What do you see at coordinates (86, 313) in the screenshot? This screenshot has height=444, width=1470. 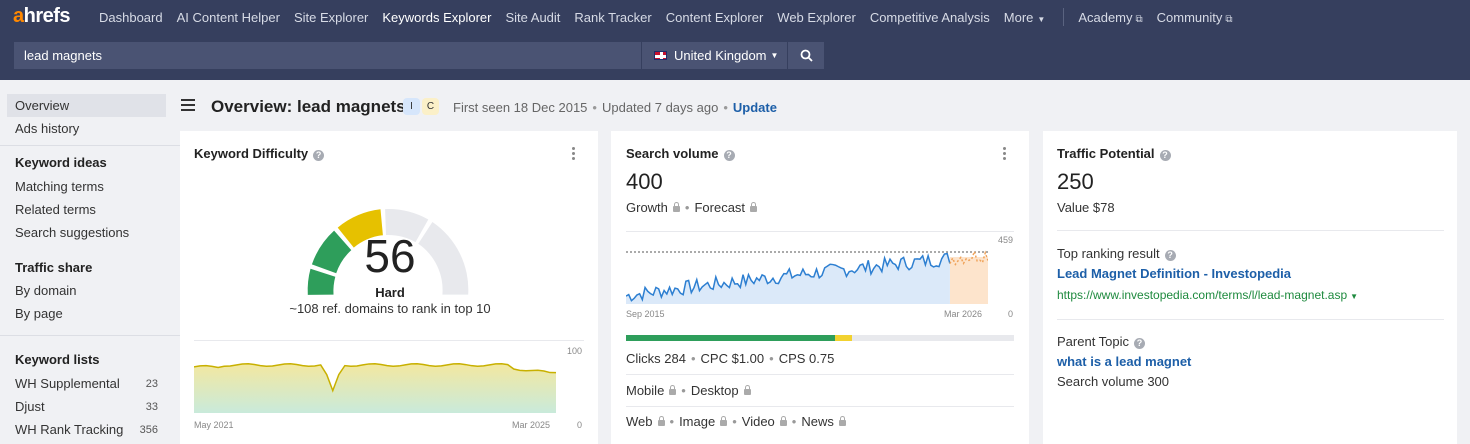 I see `sidebar-item-by-page: By page` at bounding box center [86, 313].